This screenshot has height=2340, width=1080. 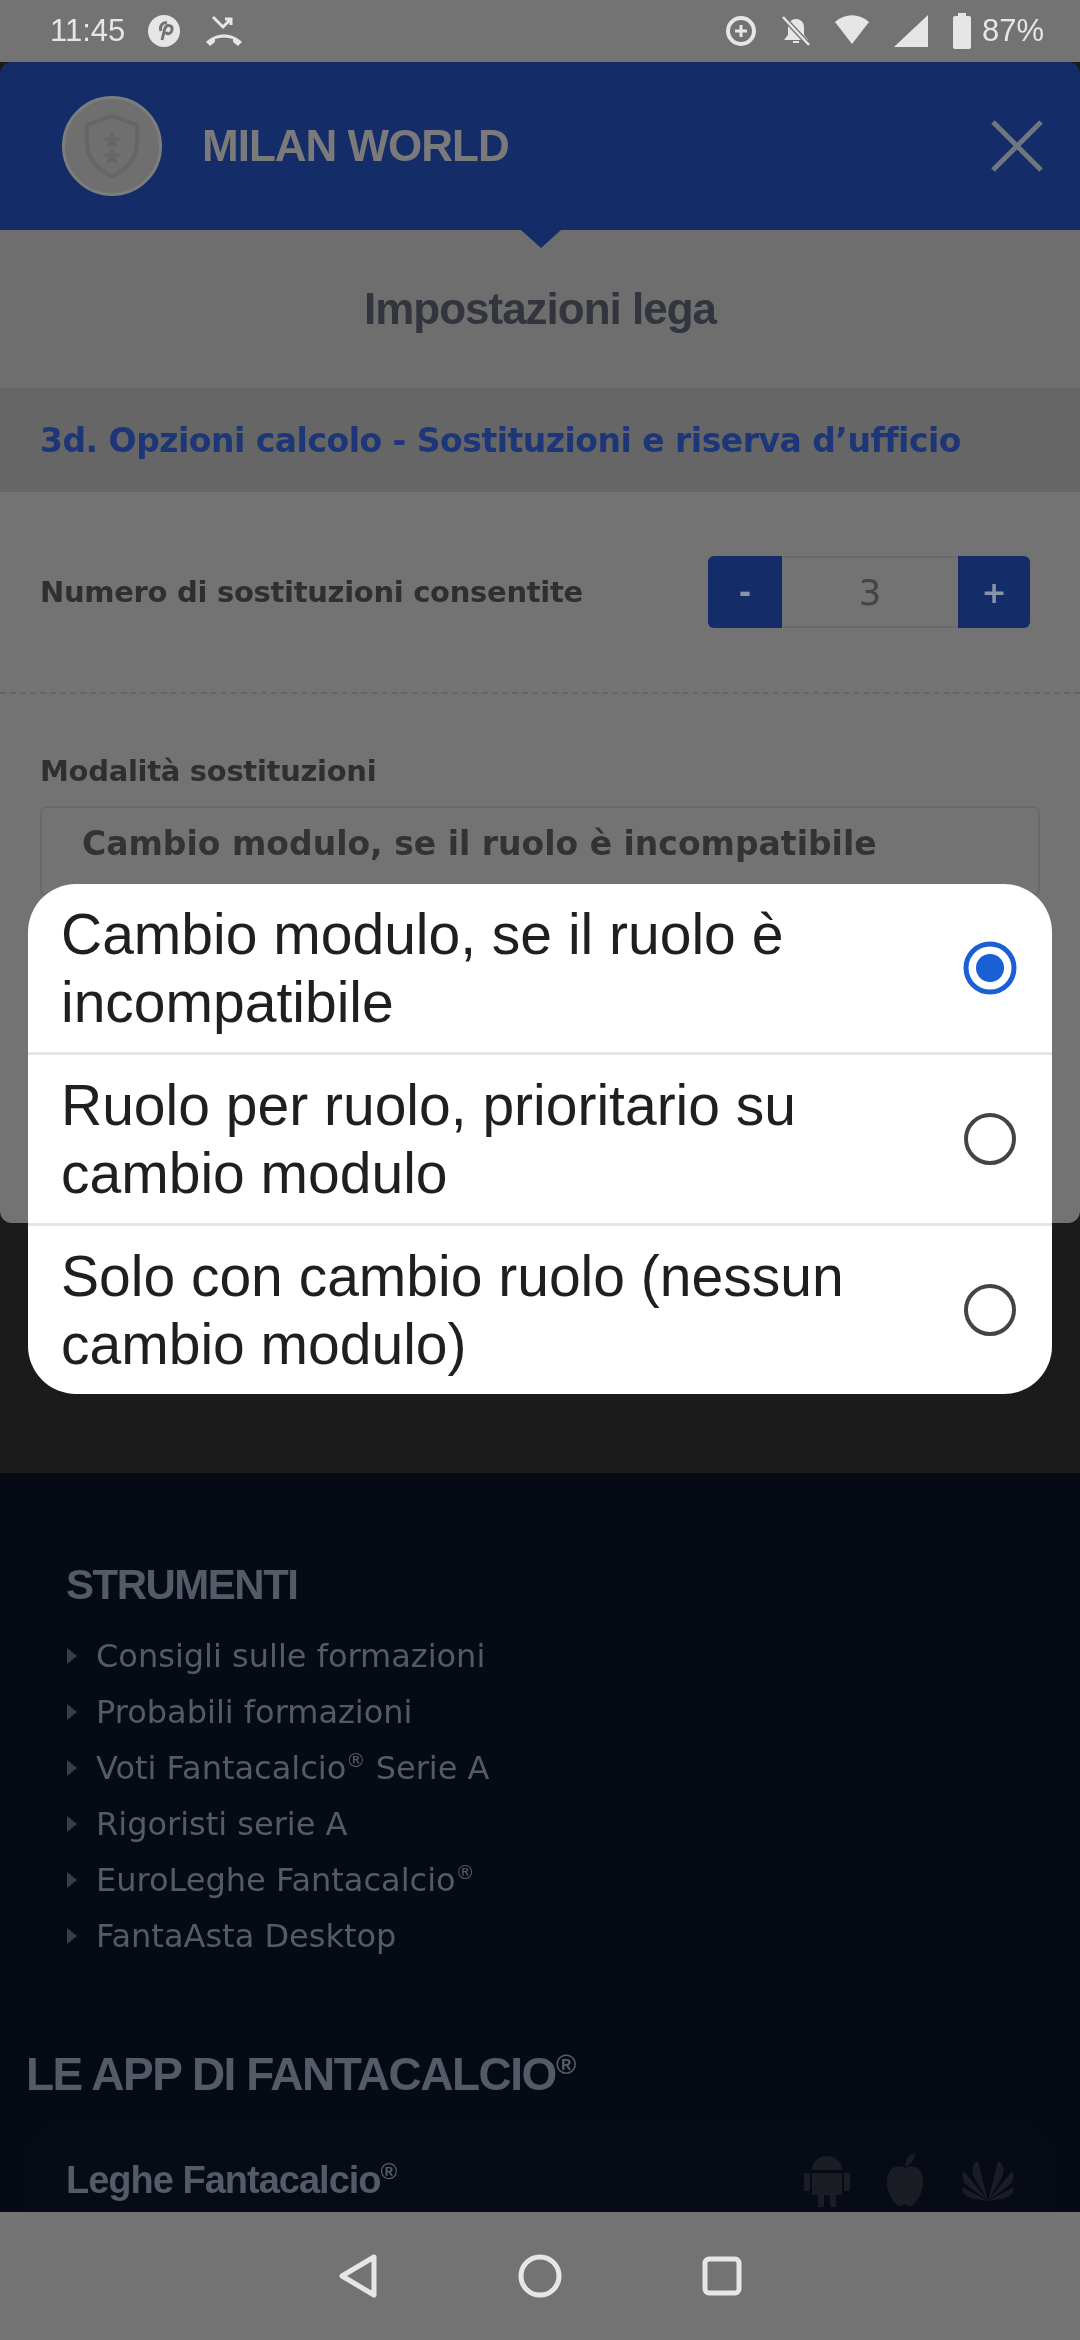 What do you see at coordinates (311, 592) in the screenshot?
I see `setting-label: Numero di sostituzioni consentite` at bounding box center [311, 592].